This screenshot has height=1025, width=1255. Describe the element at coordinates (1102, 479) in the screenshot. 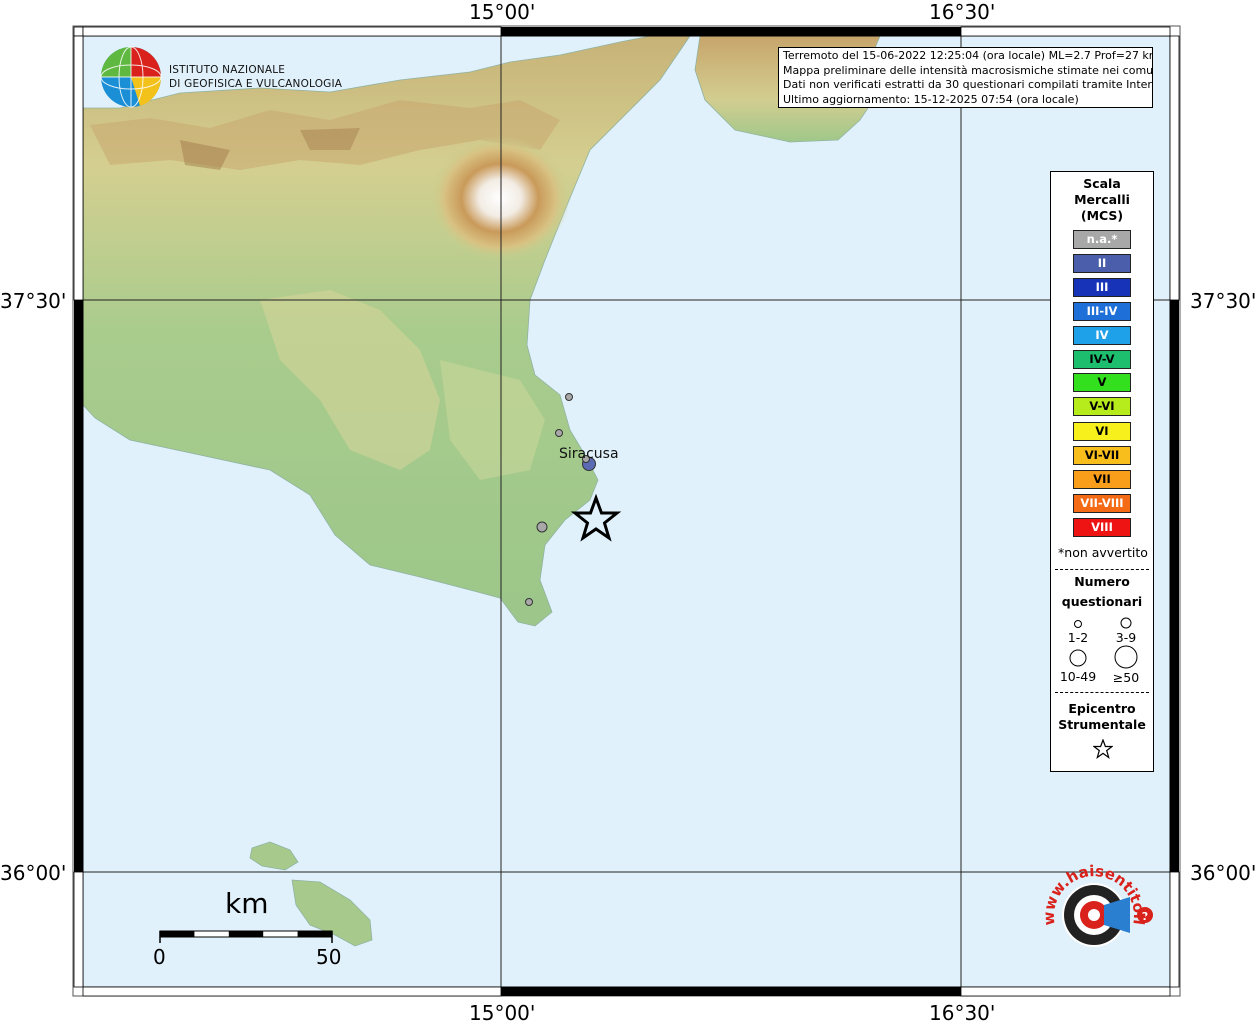

I see `legend-swatch-vii: VII` at that location.